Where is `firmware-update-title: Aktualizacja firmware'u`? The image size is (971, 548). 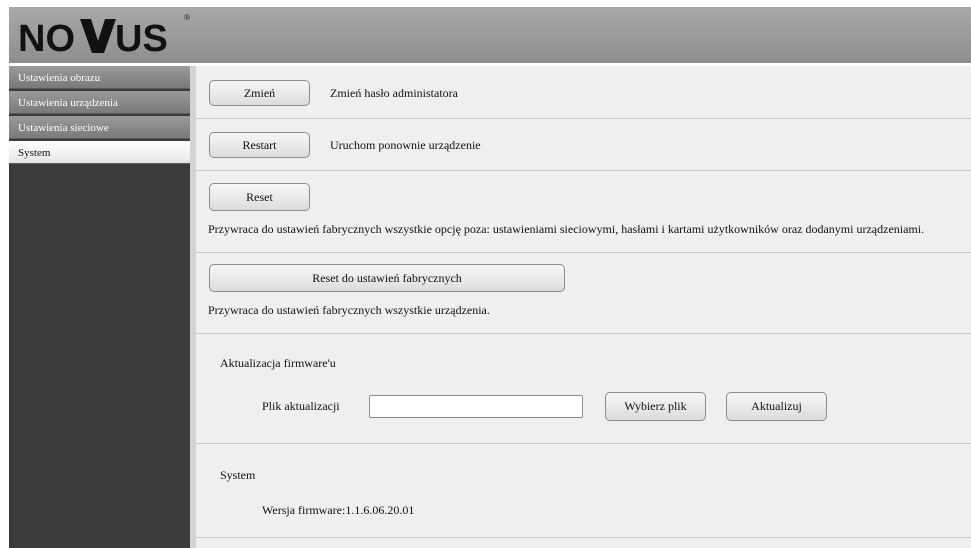 firmware-update-title: Aktualizacja firmware'u is located at coordinates (278, 363).